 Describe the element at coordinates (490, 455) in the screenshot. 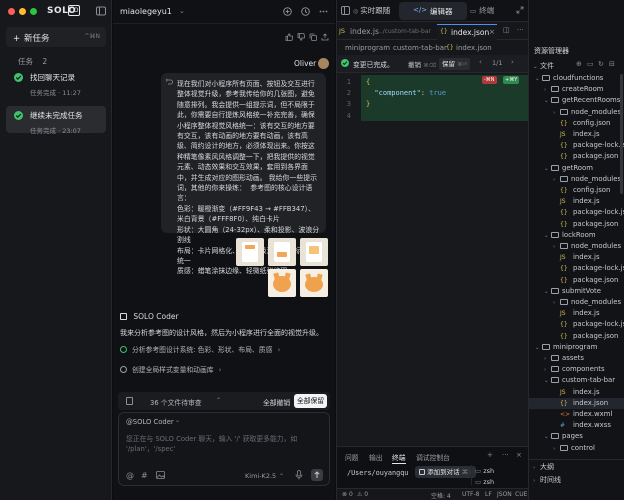

I see `add-terminal-icon: +` at that location.